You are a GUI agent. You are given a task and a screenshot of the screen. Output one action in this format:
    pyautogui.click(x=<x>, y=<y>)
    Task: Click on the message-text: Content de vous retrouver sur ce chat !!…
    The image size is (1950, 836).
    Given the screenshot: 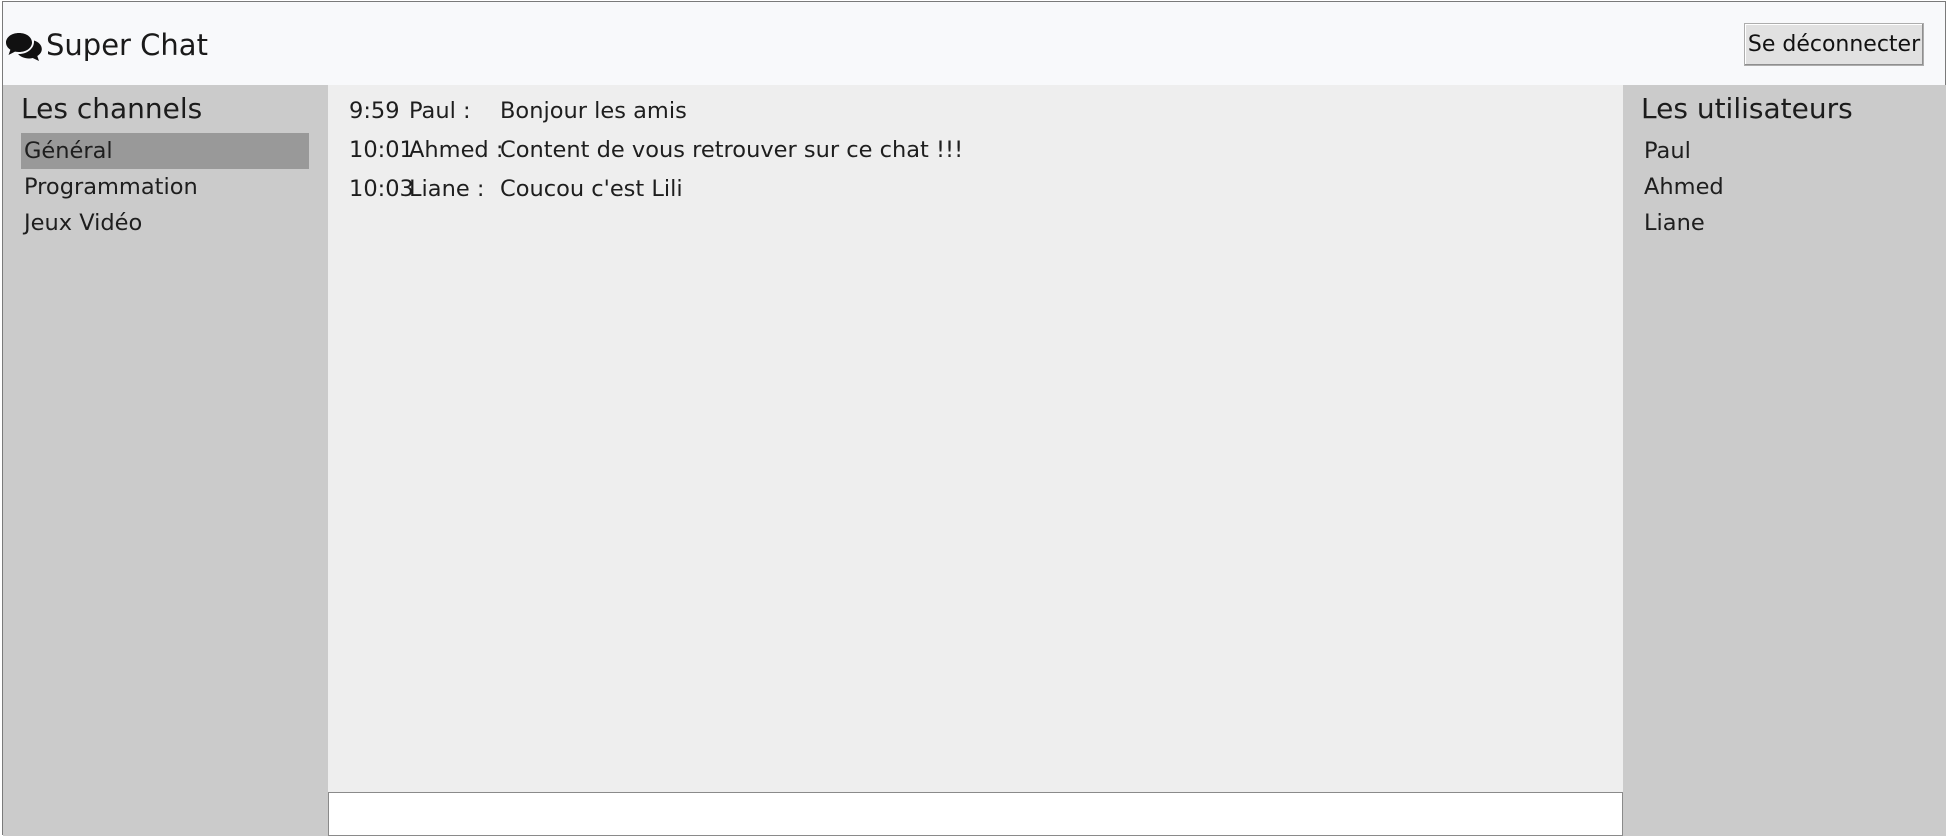 What is the action you would take?
    pyautogui.click(x=732, y=150)
    